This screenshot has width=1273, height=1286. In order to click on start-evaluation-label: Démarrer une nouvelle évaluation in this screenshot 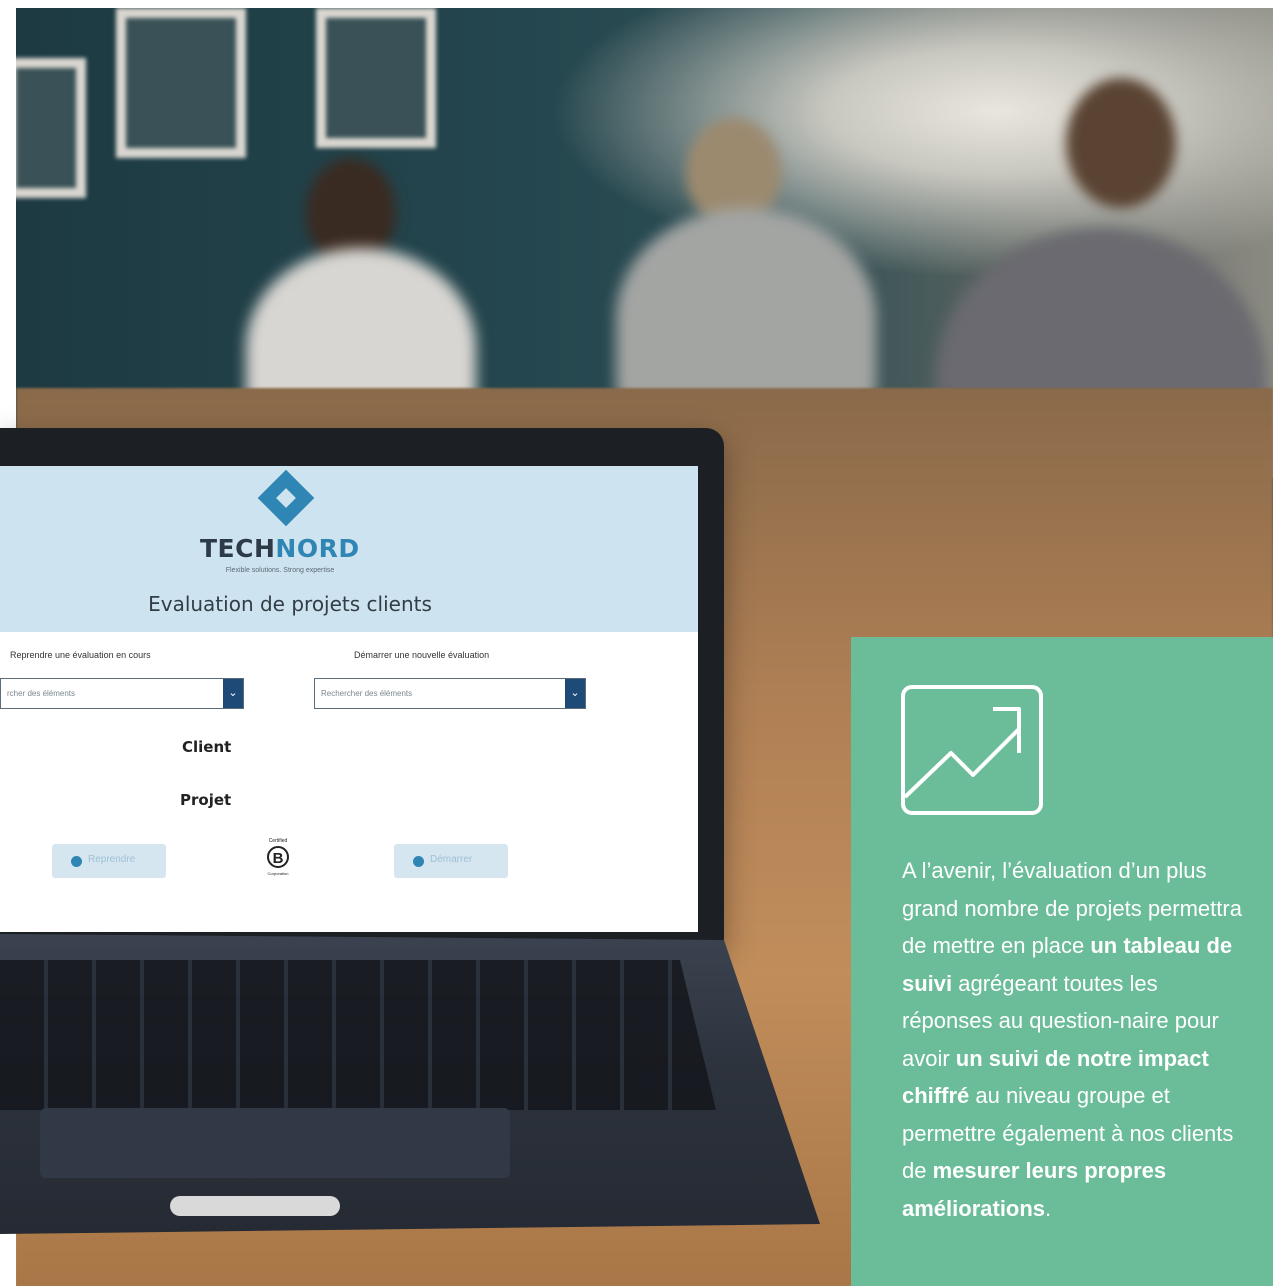, I will do `click(422, 655)`.